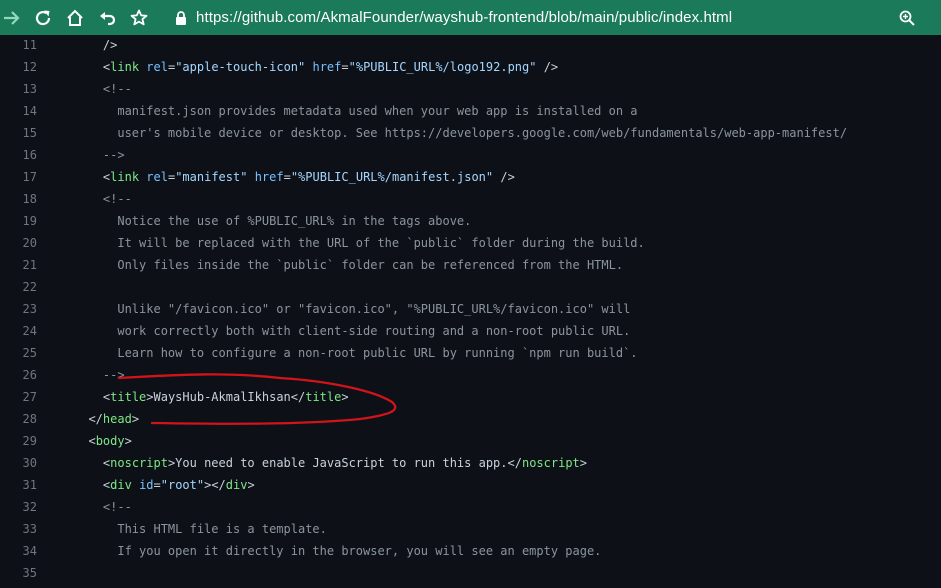 This screenshot has width=941, height=588. What do you see at coordinates (470, 419) in the screenshot?
I see `code-line: 28 </head>` at bounding box center [470, 419].